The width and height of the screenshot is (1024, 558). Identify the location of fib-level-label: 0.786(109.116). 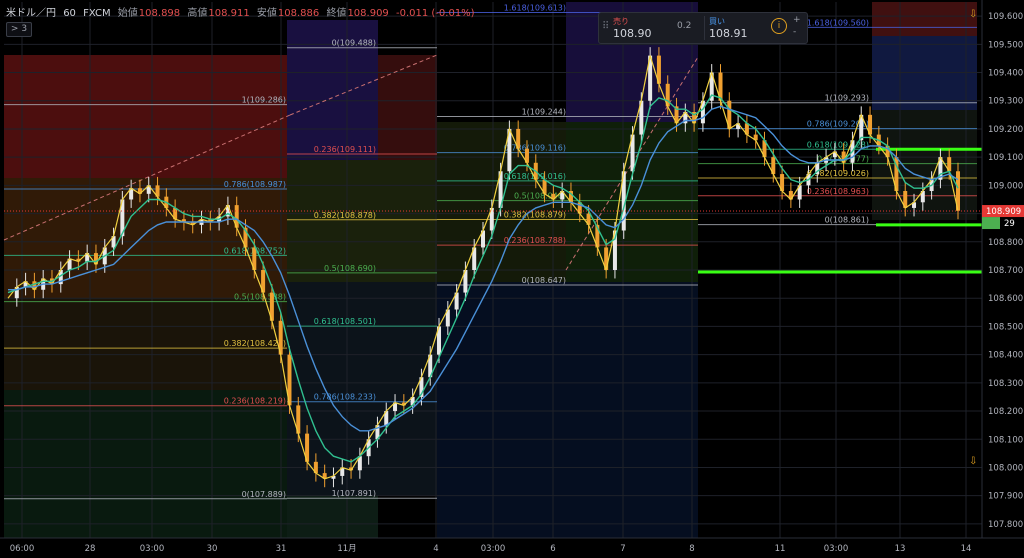
(535, 148).